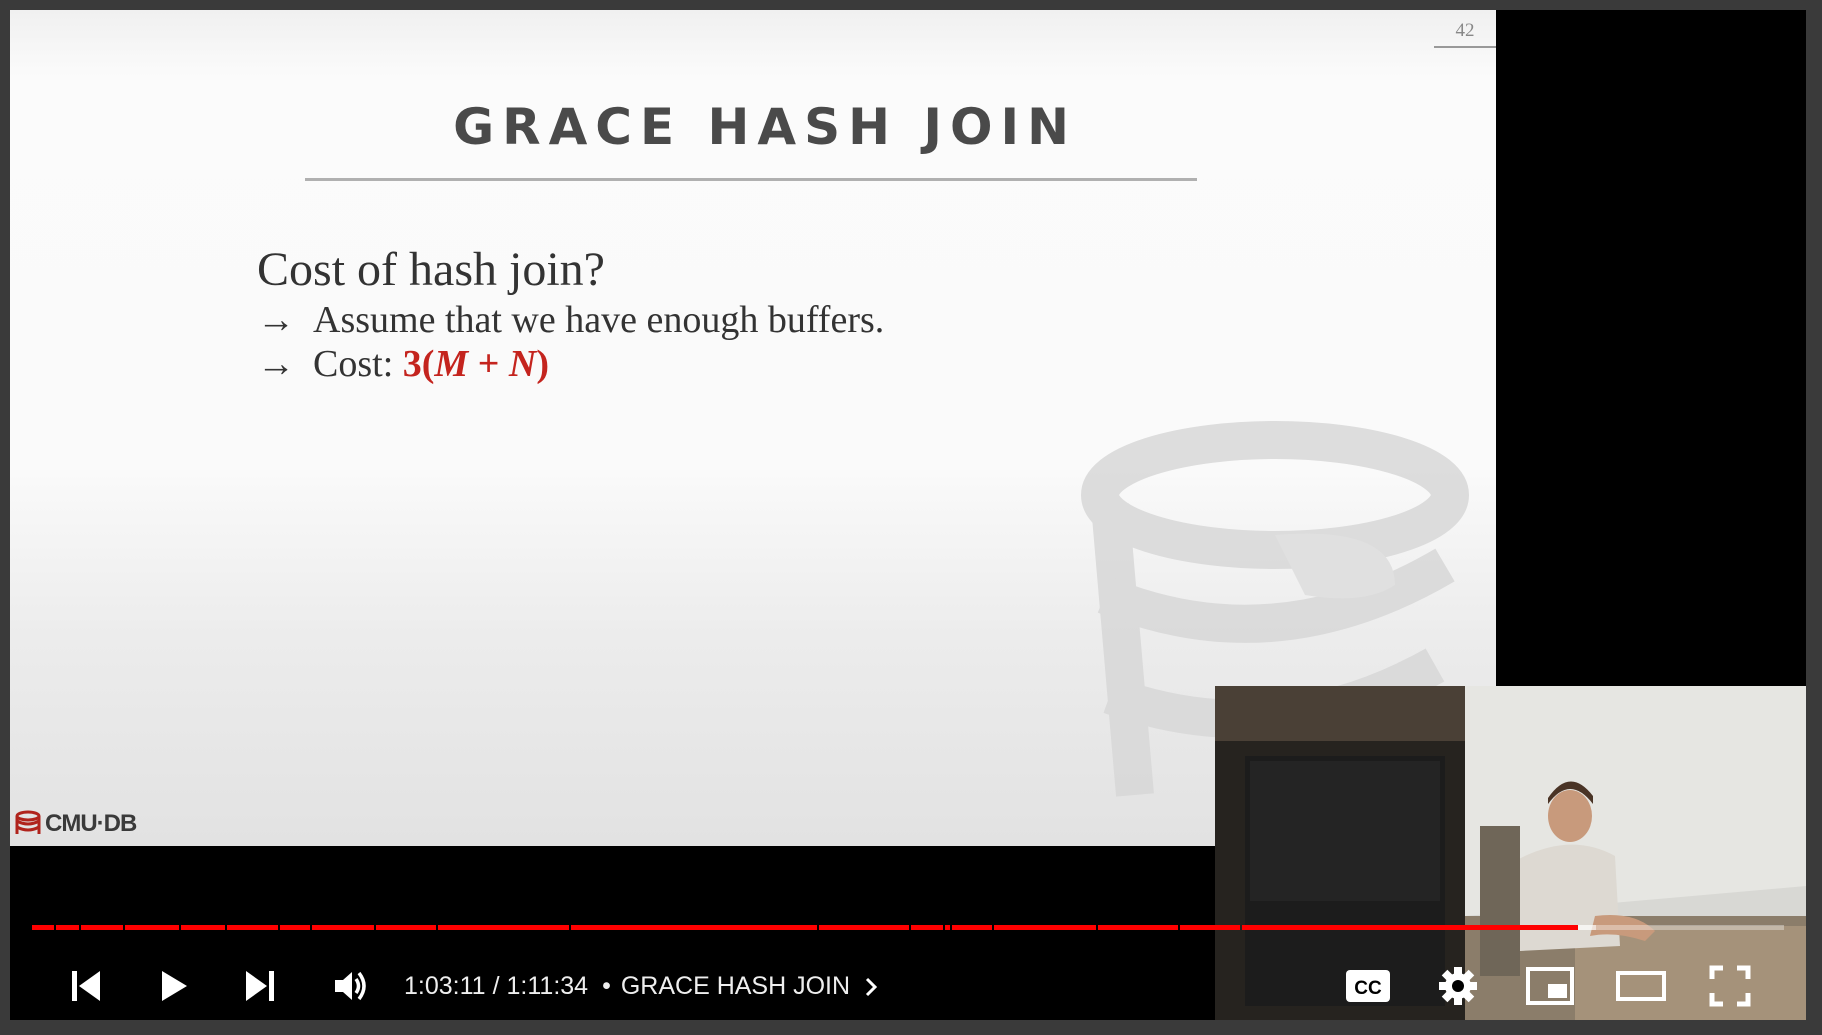  I want to click on miniplayer-icon, so click(1550, 986).